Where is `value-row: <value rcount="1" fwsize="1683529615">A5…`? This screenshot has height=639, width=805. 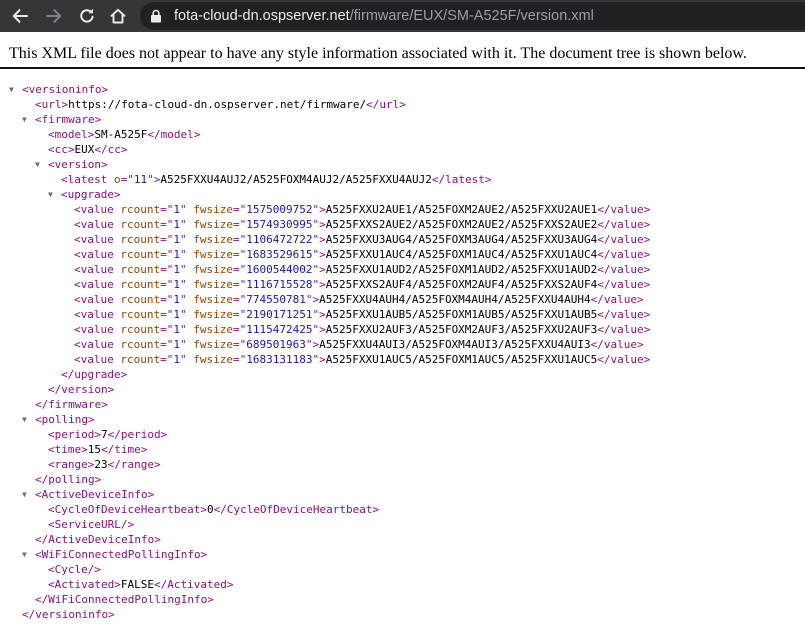
value-row: <value rcount="1" fwsize="1683529615">A5… is located at coordinates (362, 254).